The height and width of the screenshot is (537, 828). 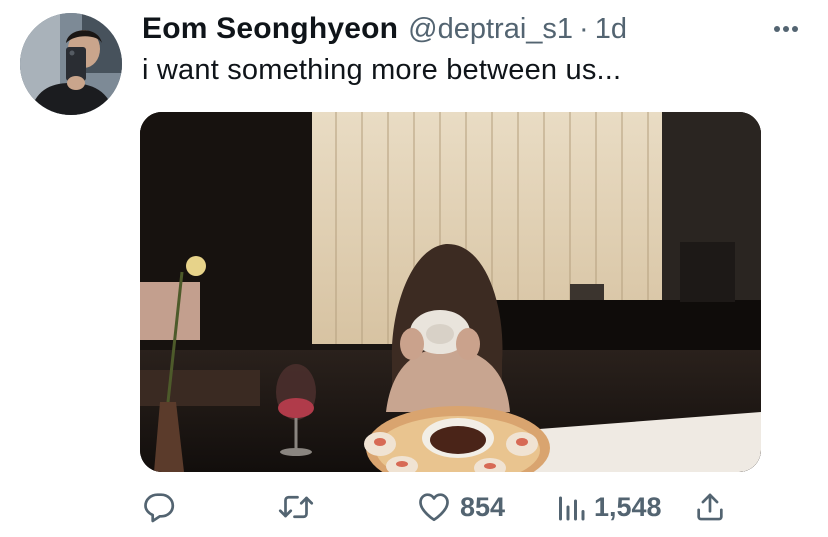 I want to click on views-button: 1,548, so click(x=609, y=507).